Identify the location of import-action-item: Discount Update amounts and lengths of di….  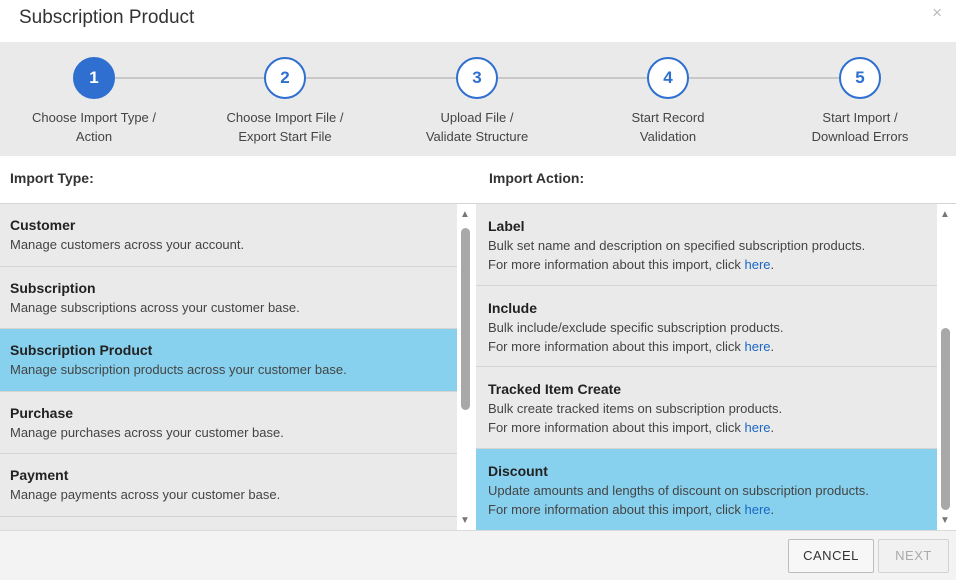
(706, 489).